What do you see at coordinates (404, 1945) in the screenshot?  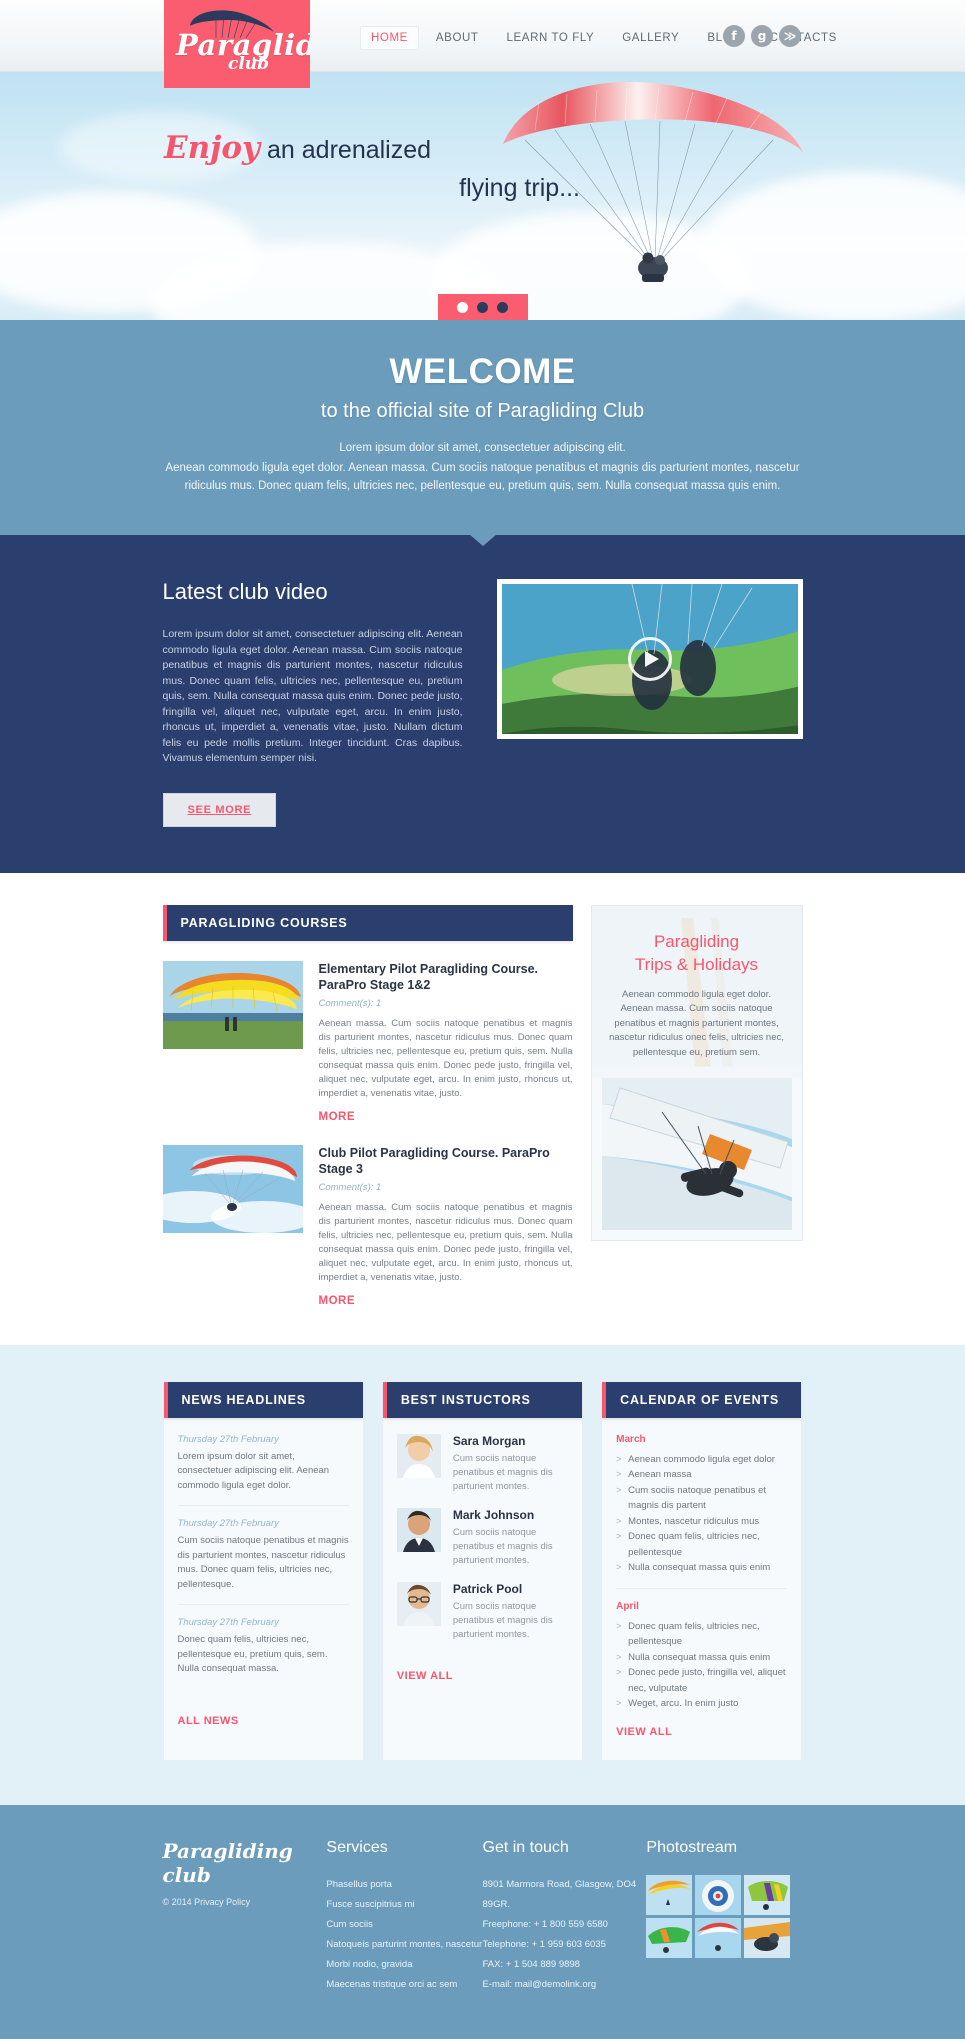 I see `footer-service-link: Natoqueis parturint montes, nascetur` at bounding box center [404, 1945].